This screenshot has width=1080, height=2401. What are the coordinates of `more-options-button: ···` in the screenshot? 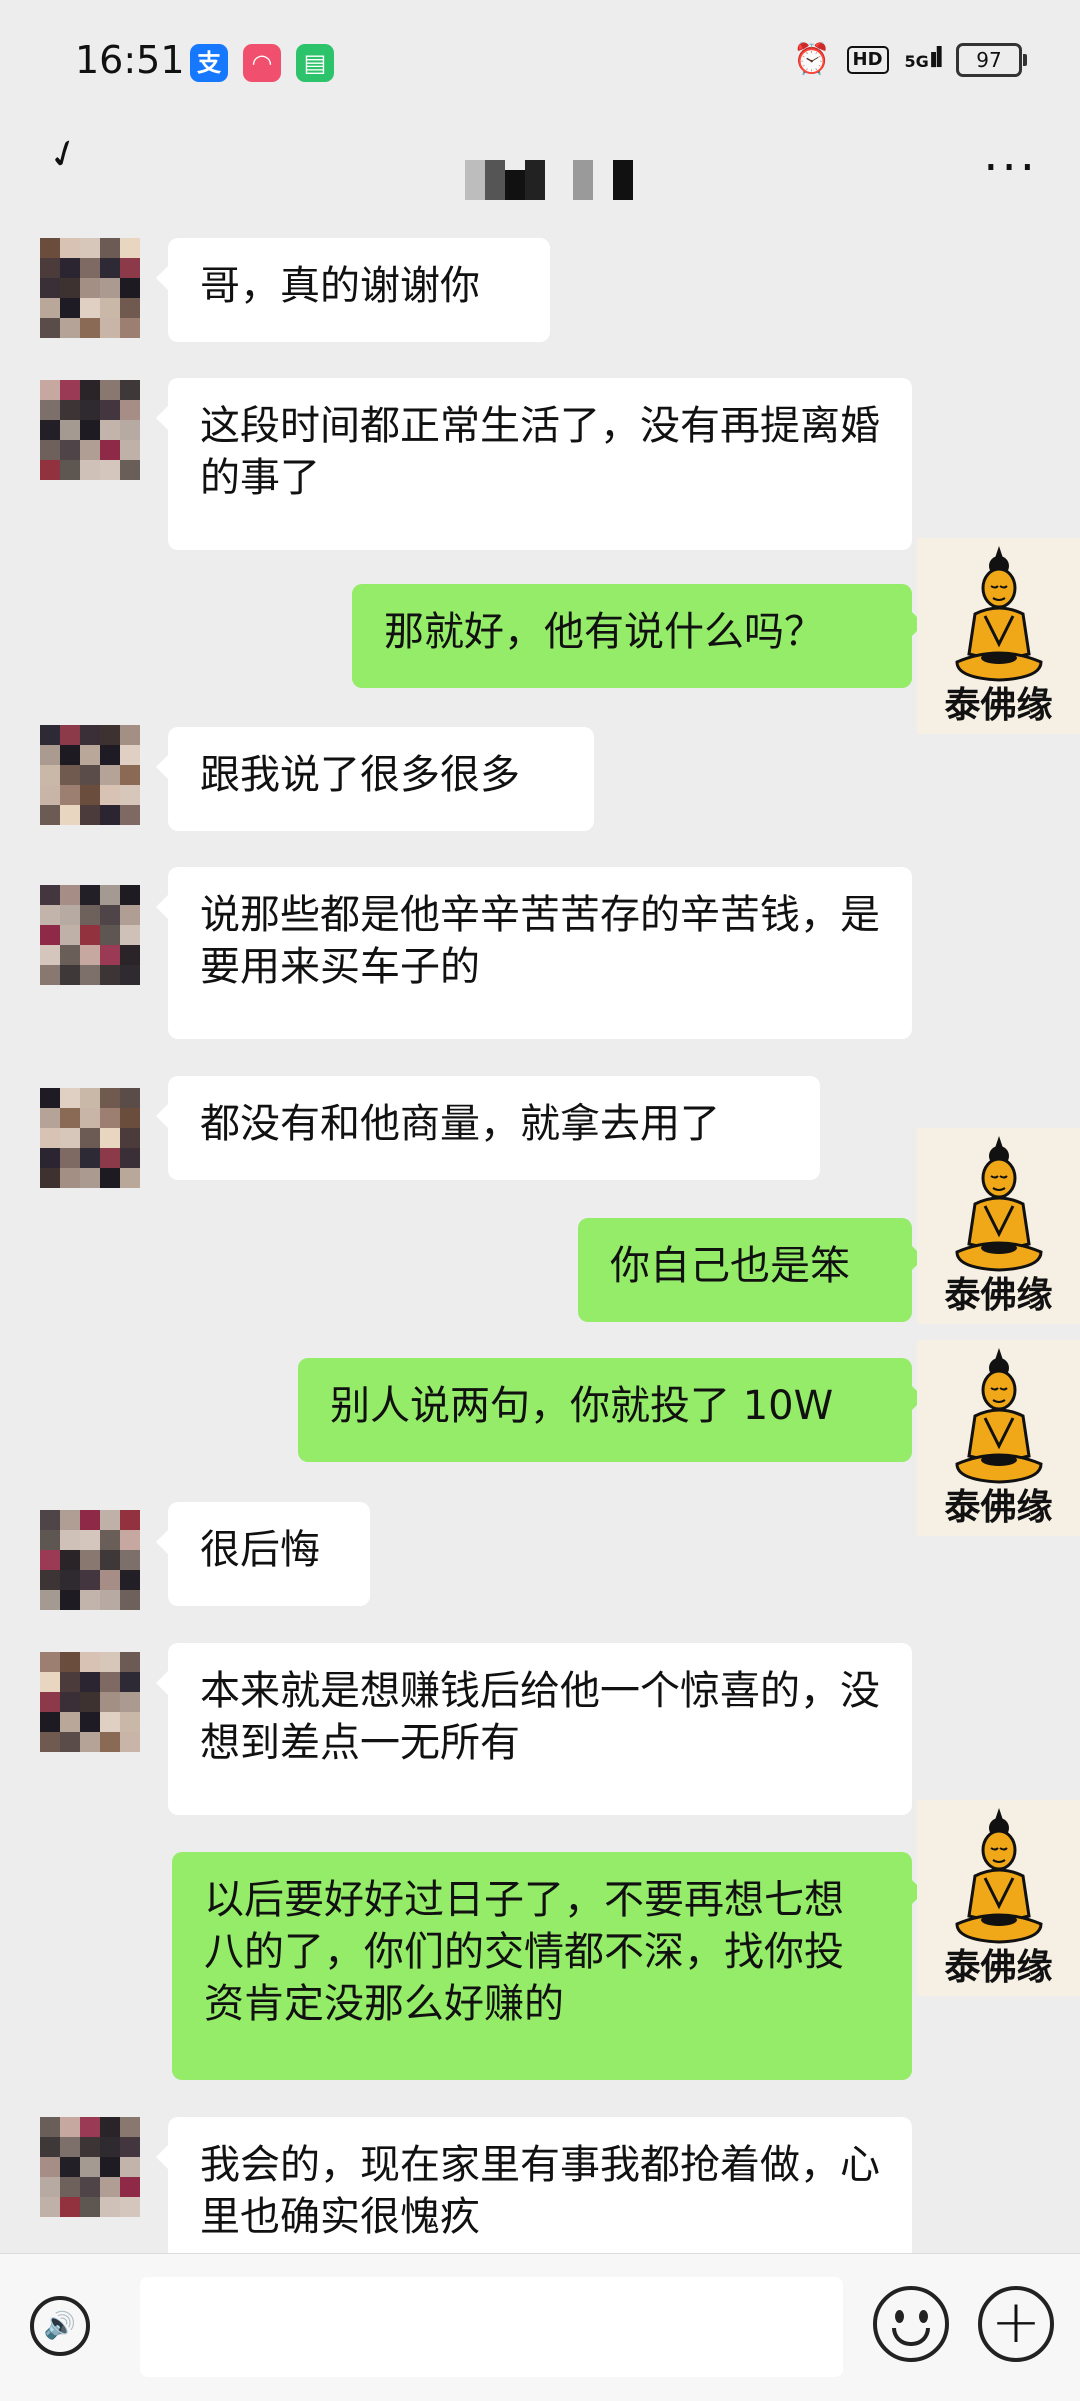 It's located at (1010, 168).